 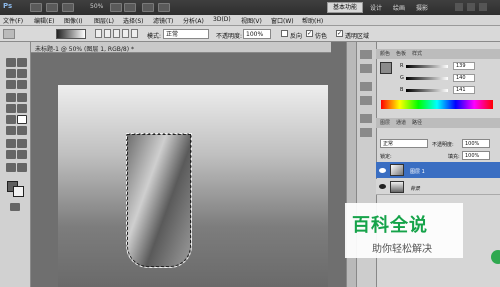 What do you see at coordinates (22, 167) in the screenshot?
I see `zoom-tool-side-icon` at bounding box center [22, 167].